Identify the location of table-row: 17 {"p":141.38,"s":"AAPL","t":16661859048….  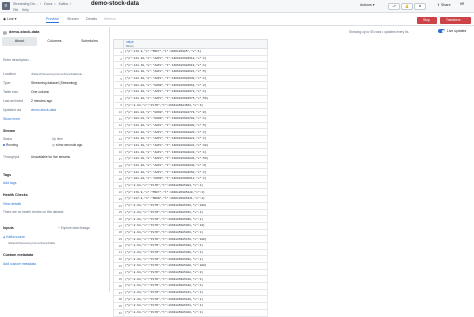
(190, 159).